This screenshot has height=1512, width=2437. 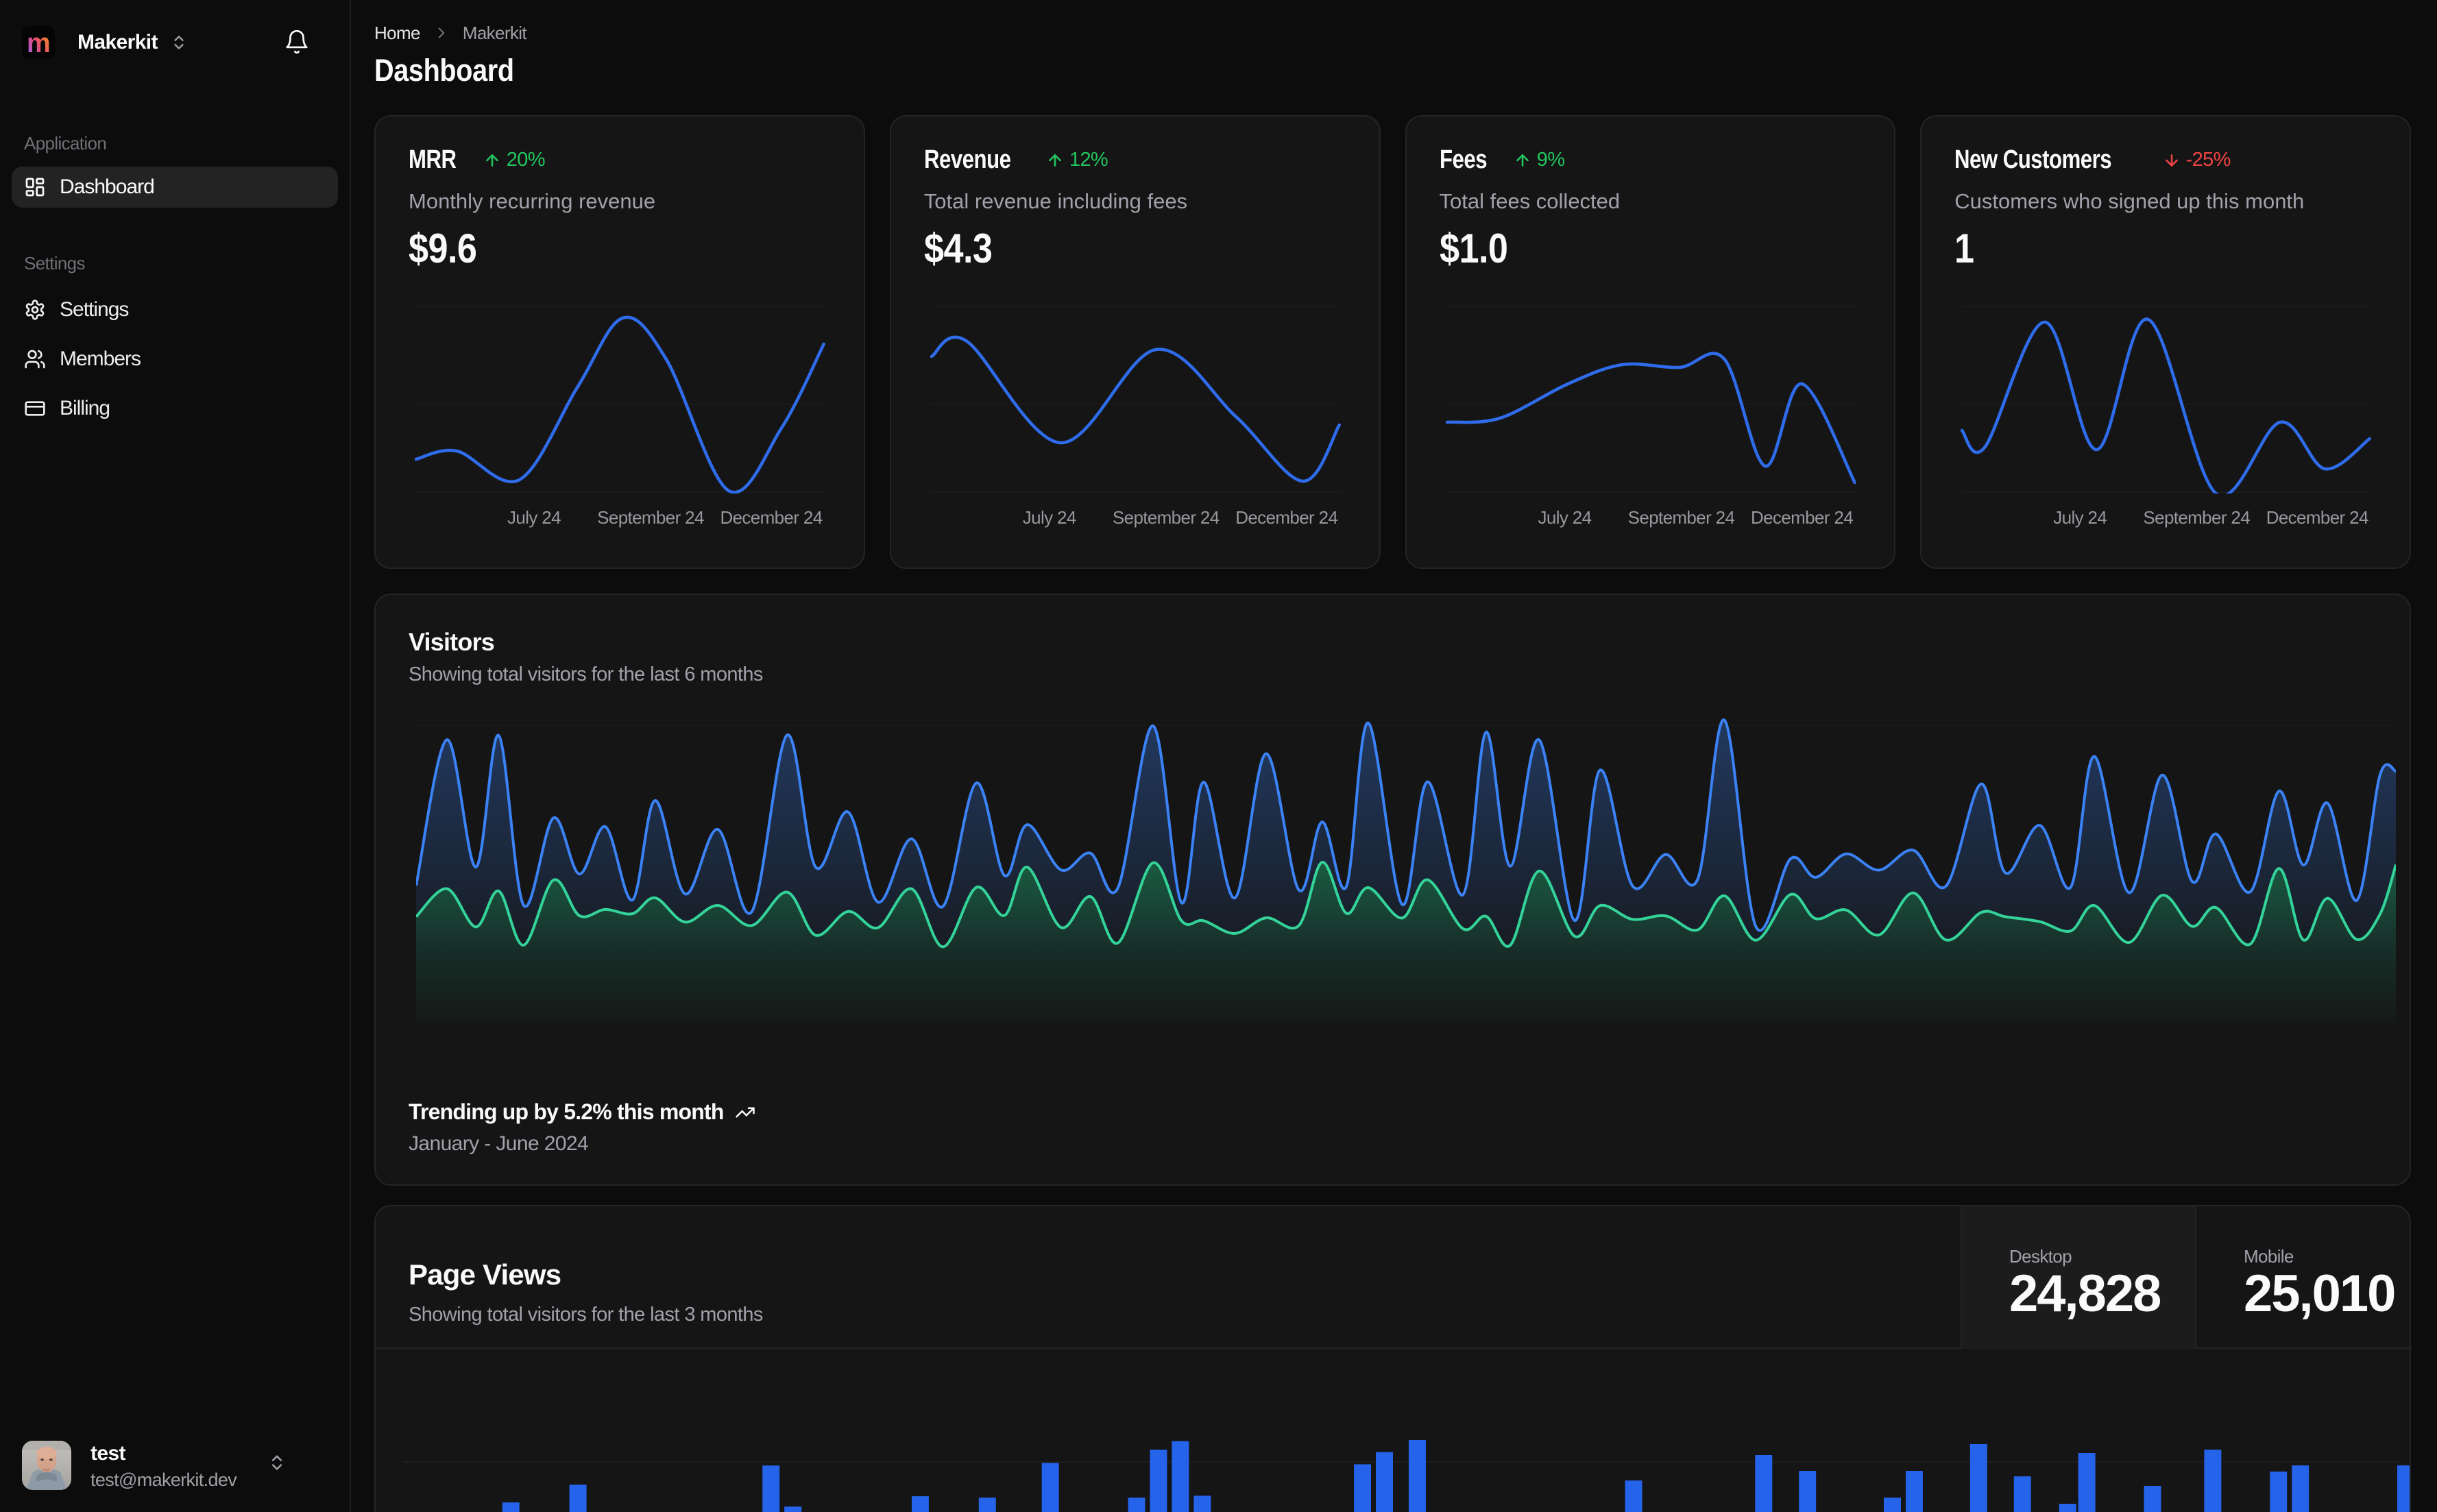 What do you see at coordinates (38, 43) in the screenshot?
I see `svg-text: m` at bounding box center [38, 43].